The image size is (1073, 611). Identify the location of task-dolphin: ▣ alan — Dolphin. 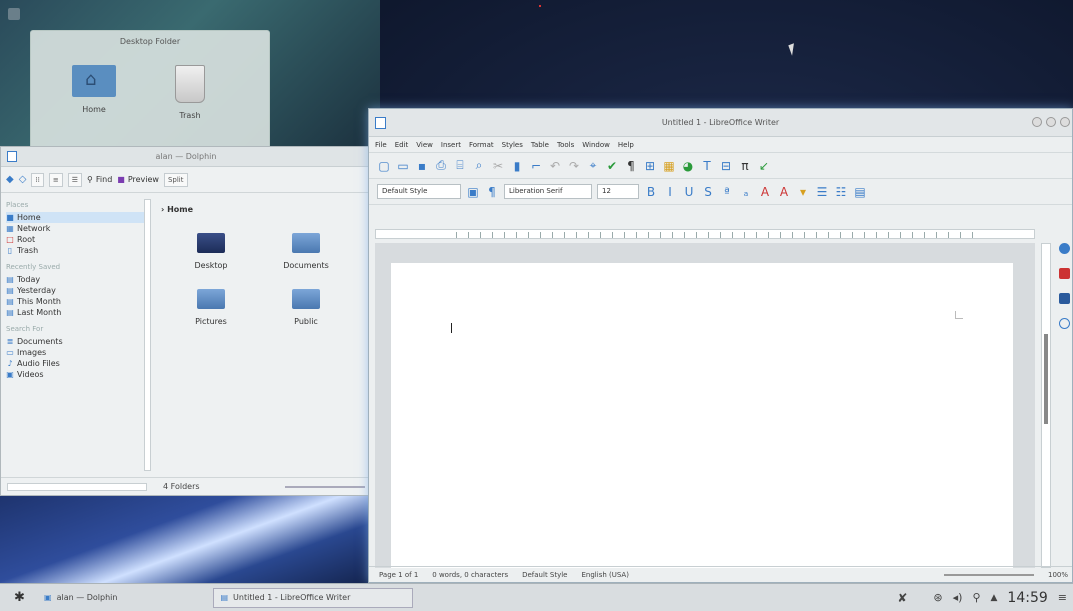
(80, 598).